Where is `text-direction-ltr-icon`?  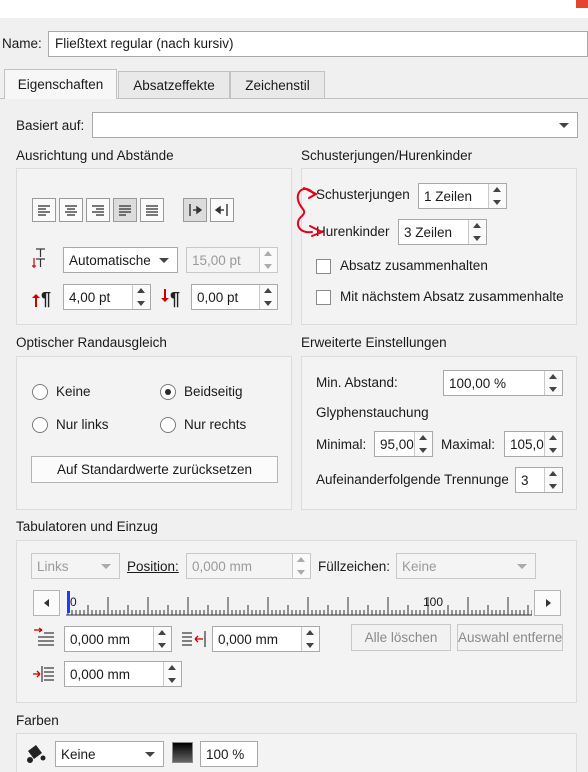 text-direction-ltr-icon is located at coordinates (196, 210).